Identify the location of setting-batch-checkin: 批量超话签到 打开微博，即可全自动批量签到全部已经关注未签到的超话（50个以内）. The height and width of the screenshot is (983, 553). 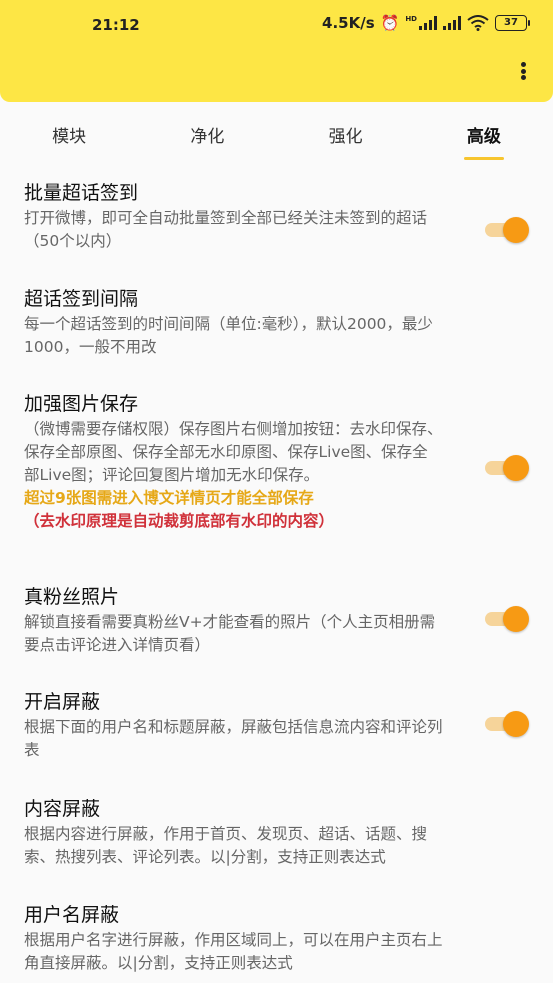
(276, 216).